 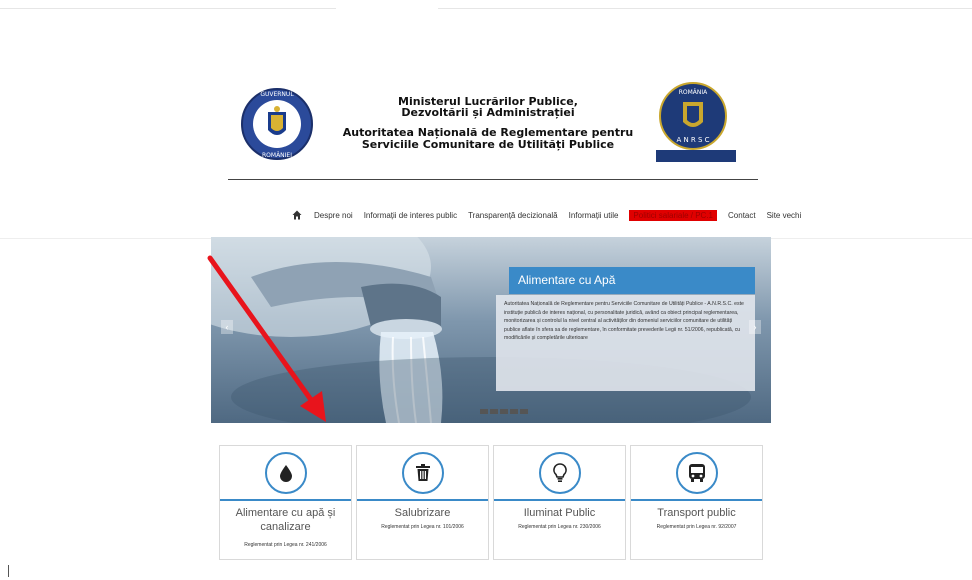 What do you see at coordinates (285, 513) in the screenshot?
I see `card-title-line-1: Alimentare cu apă și` at bounding box center [285, 513].